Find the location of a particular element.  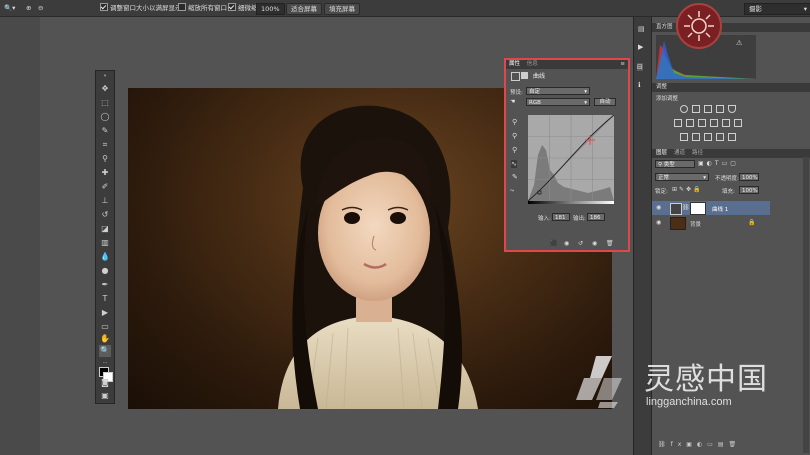

hand-tool-icon: ✋ is located at coordinates (105, 339).